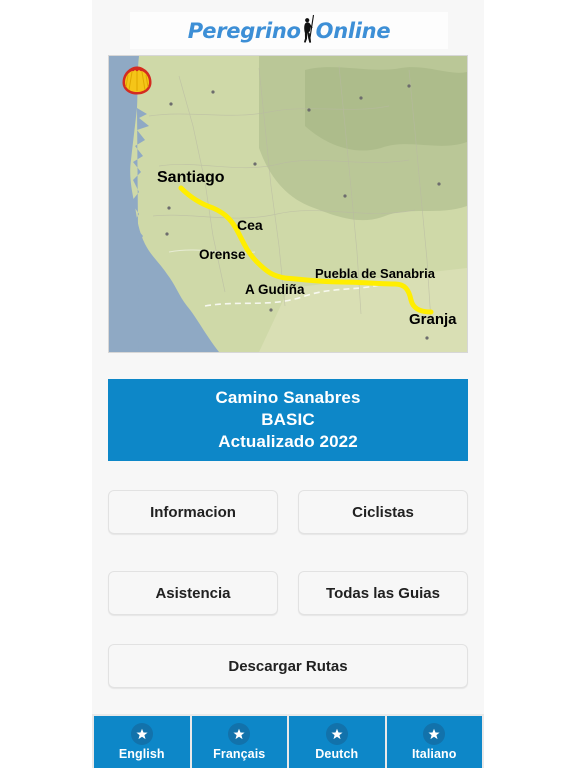 The image size is (576, 768). Describe the element at coordinates (193, 593) in the screenshot. I see `asistencia-button: Asistencia` at that location.